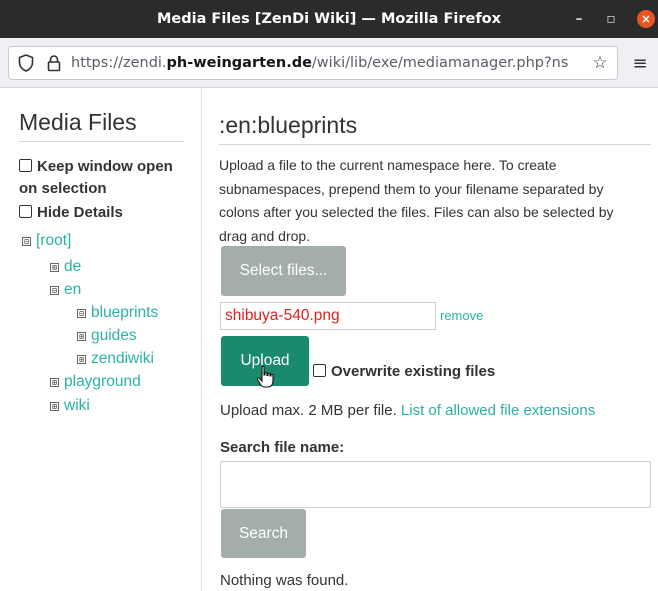  I want to click on search-label: Search file name:, so click(282, 447).